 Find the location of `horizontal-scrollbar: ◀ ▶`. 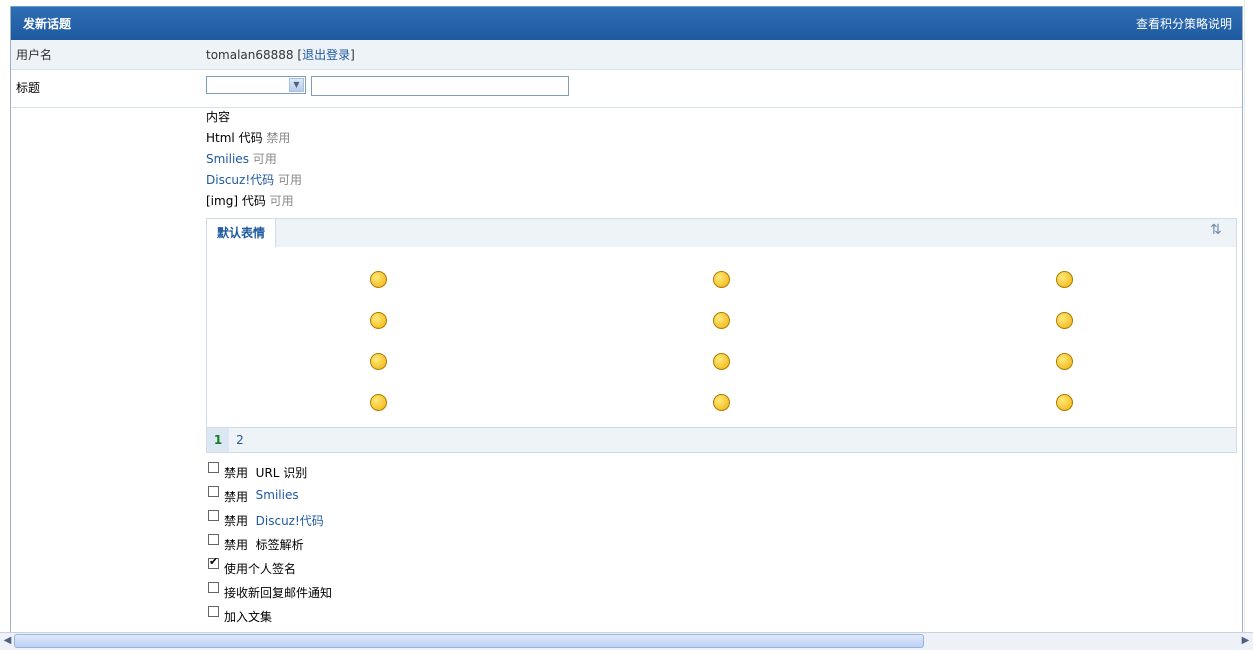

horizontal-scrollbar: ◀ ▶ is located at coordinates (626, 641).